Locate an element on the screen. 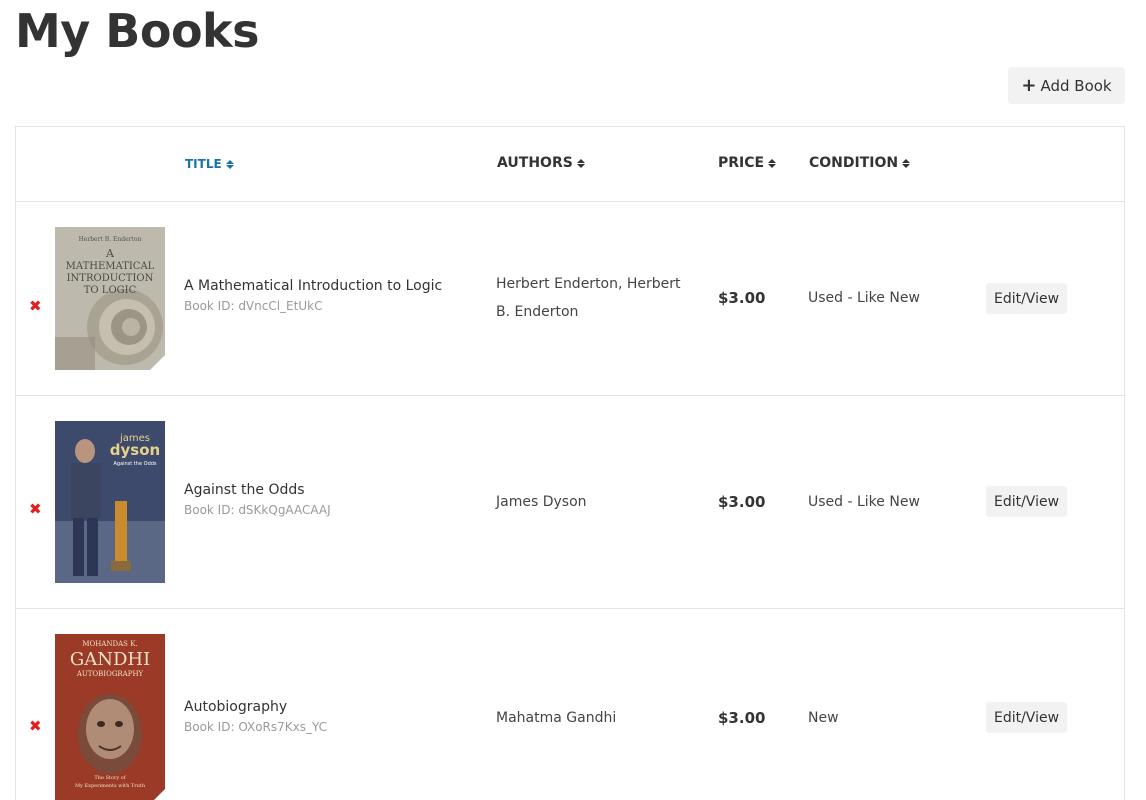  cover-text: MOHANDAS K. is located at coordinates (109, 644).